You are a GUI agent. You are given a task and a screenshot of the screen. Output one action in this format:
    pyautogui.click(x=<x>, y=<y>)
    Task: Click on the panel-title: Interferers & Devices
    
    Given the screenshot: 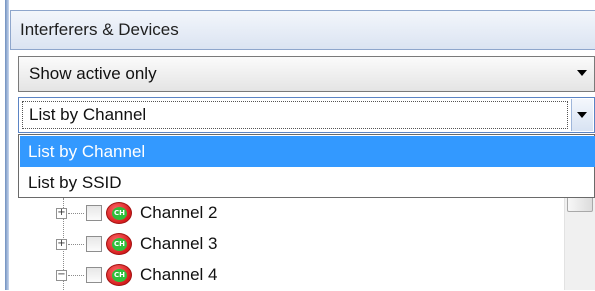 What is the action you would take?
    pyautogui.click(x=99, y=29)
    